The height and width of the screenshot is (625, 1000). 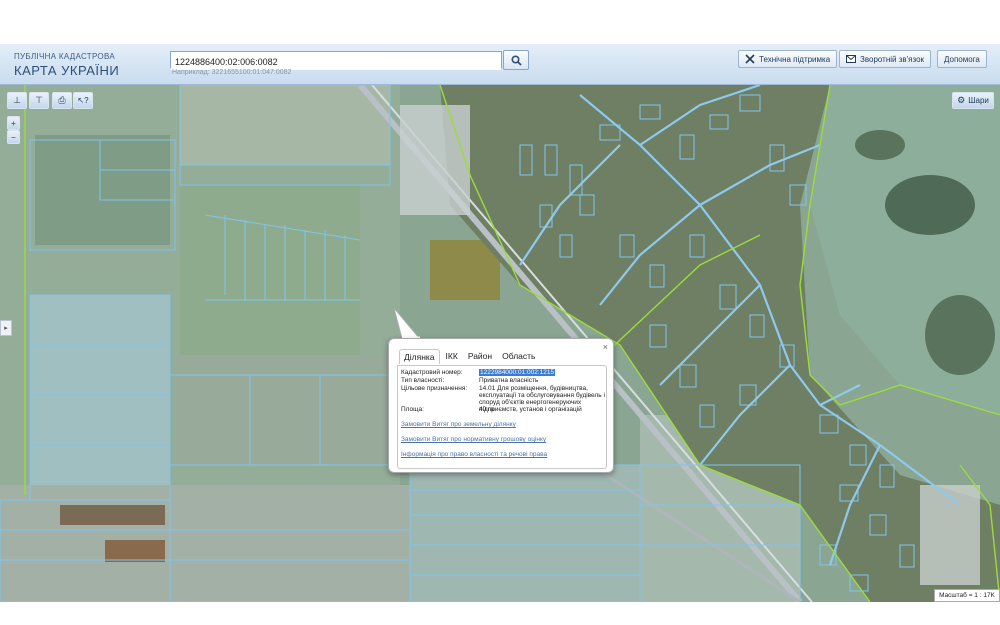 I want to click on ruler-icon: ⊥, so click(x=17, y=100).